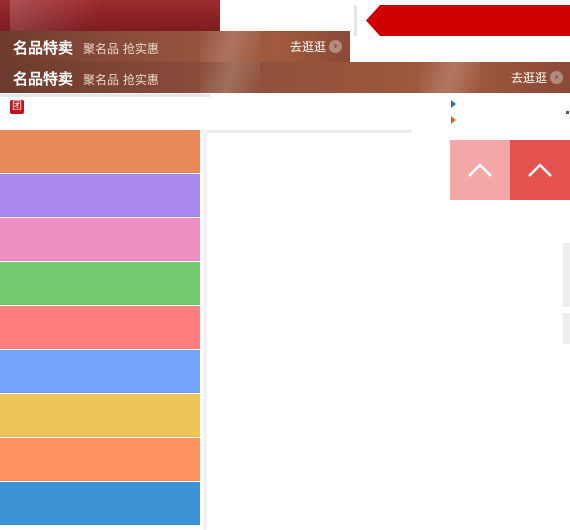 The width and height of the screenshot is (570, 530). What do you see at coordinates (110, 15) in the screenshot?
I see `top-banner-block` at bounding box center [110, 15].